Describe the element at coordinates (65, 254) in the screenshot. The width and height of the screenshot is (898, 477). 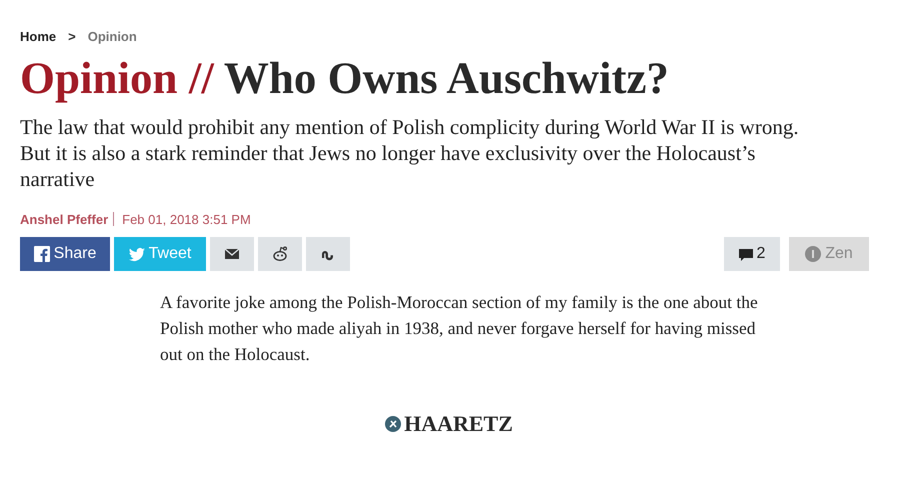
I see `facebook-share-button: Share` at that location.